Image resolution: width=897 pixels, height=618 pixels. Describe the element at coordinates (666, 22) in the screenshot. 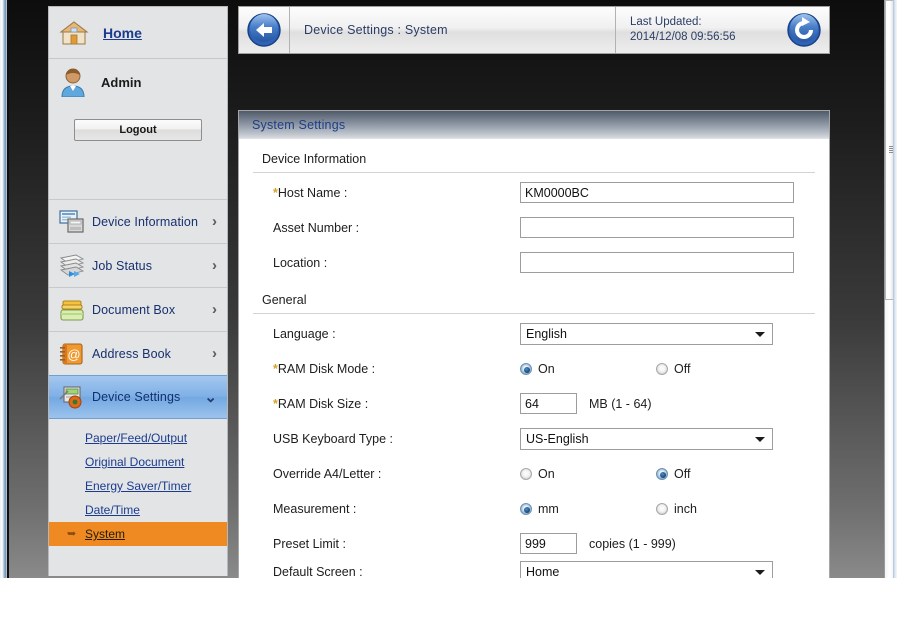

I see `last-updated-label: Last Updated:` at that location.